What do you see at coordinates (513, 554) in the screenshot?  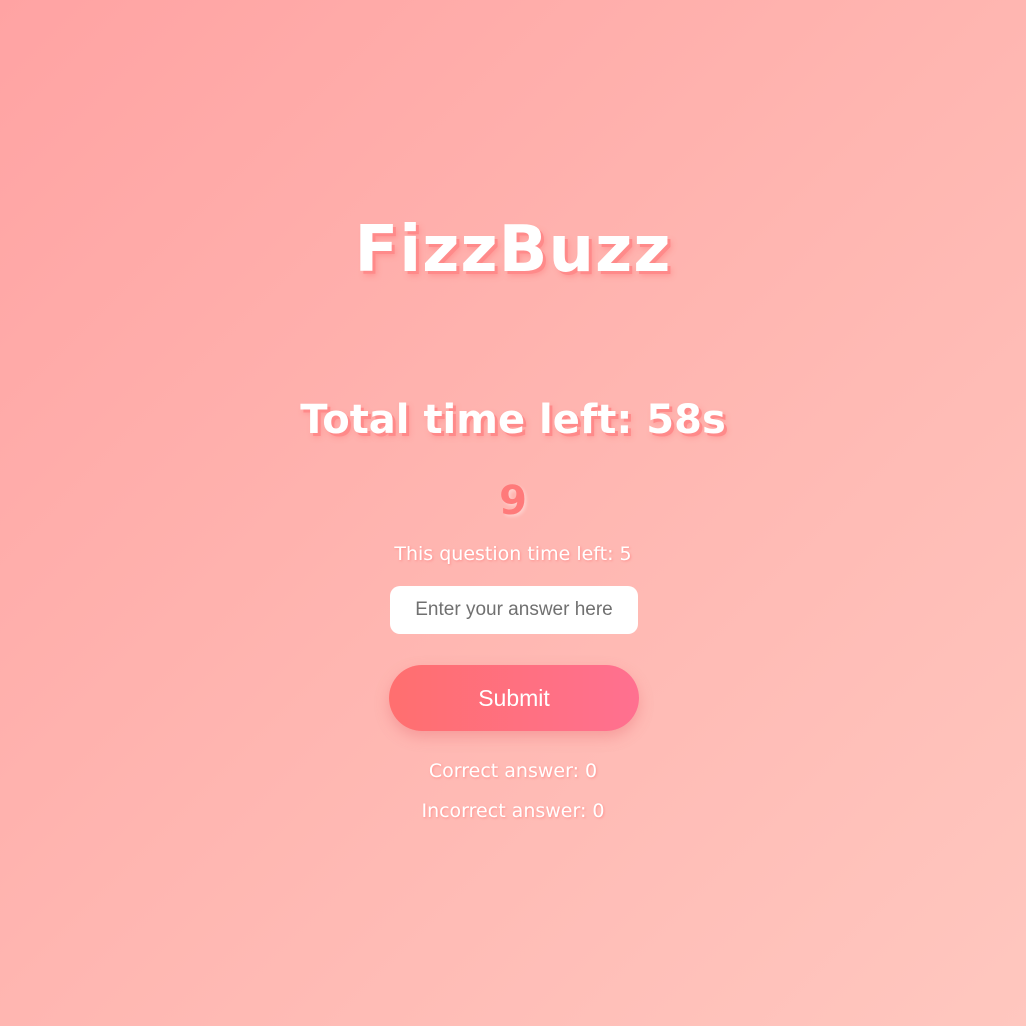 I see `question-time-left: This question time left: 5` at bounding box center [513, 554].